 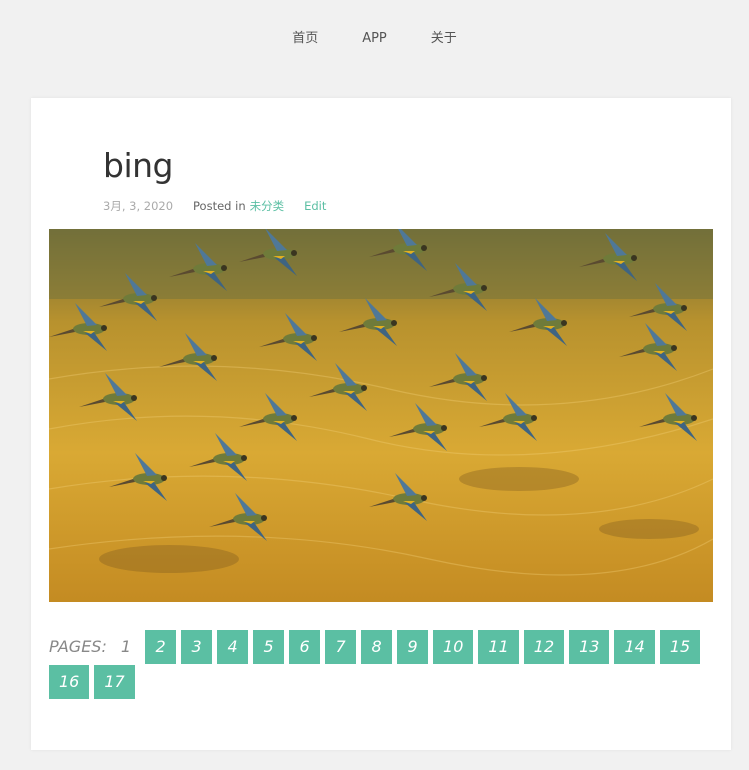 What do you see at coordinates (305, 647) in the screenshot?
I see `page-link-6: 6` at bounding box center [305, 647].